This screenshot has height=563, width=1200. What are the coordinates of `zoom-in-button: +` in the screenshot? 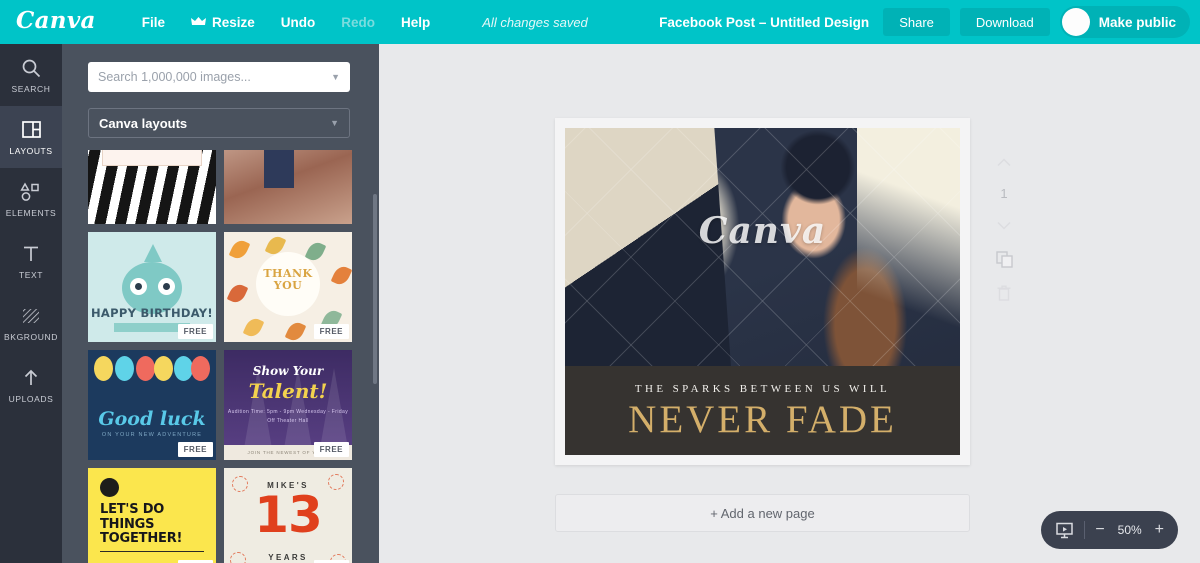 It's located at (1159, 530).